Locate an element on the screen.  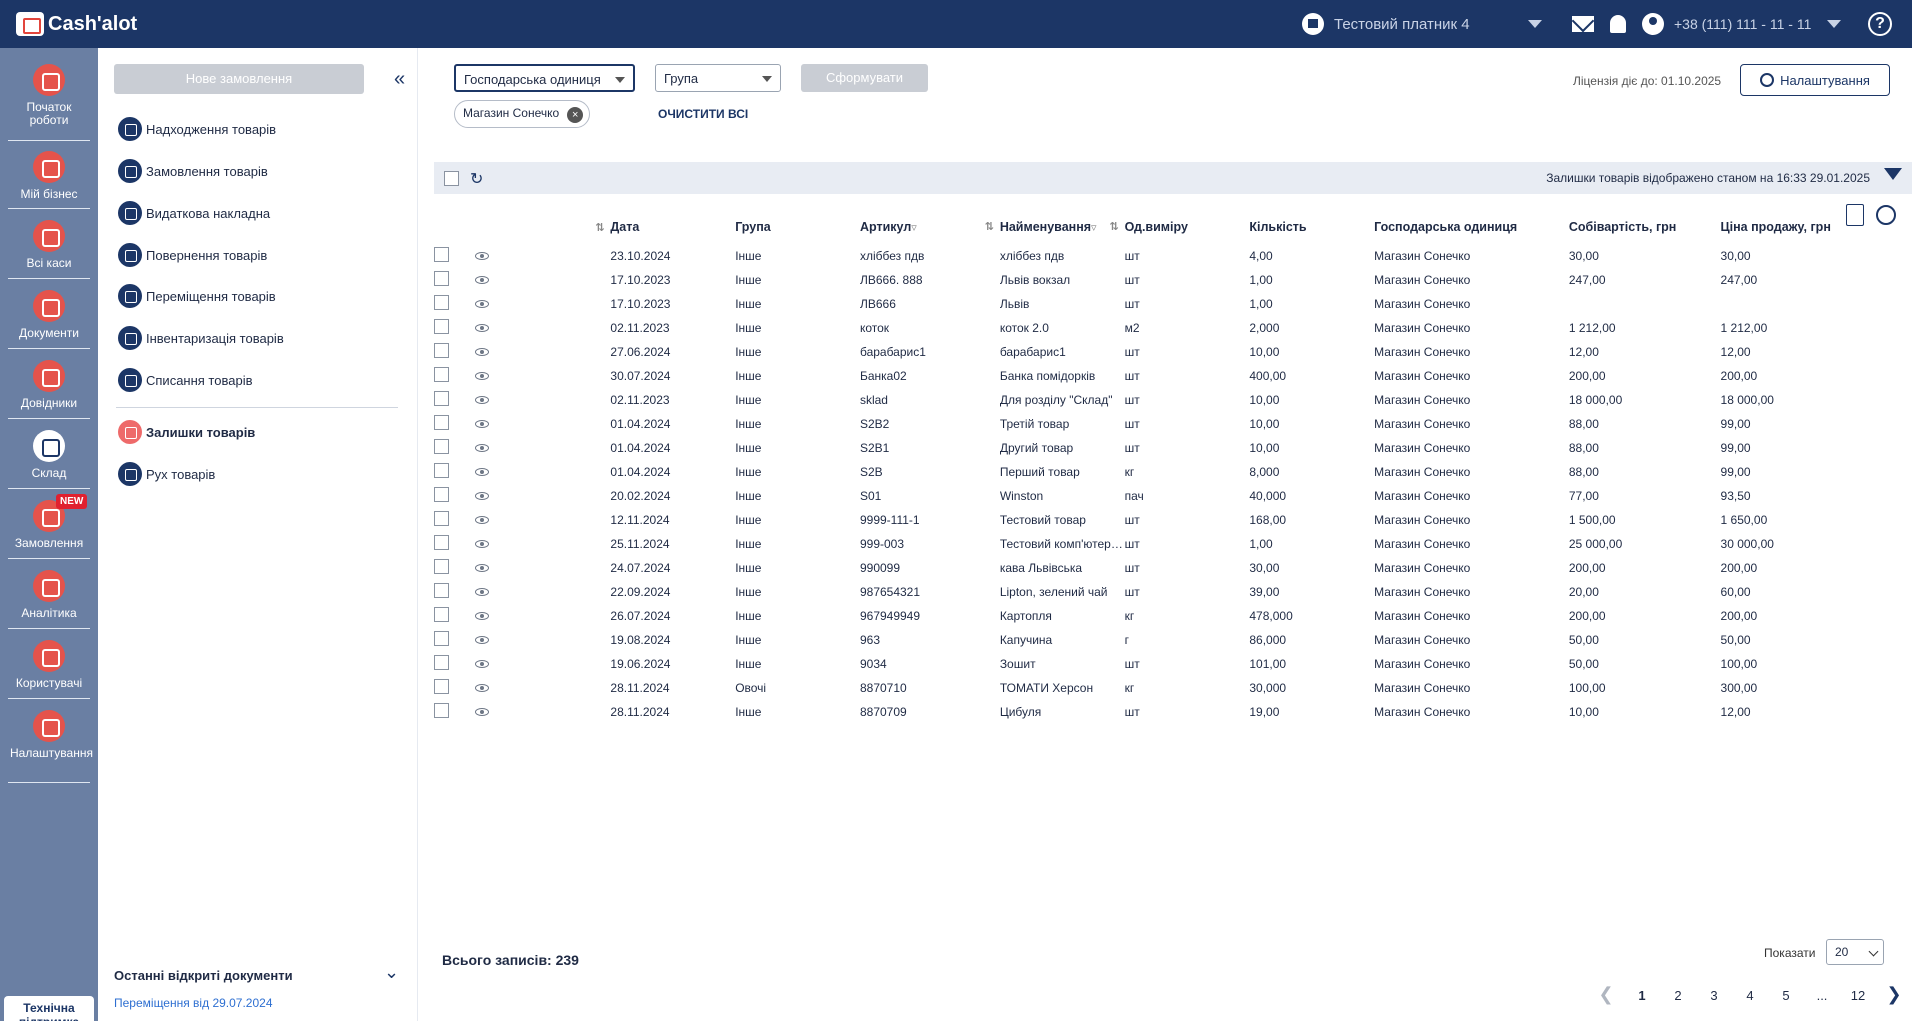
rail-item-references: Довідники is located at coordinates (49, 385).